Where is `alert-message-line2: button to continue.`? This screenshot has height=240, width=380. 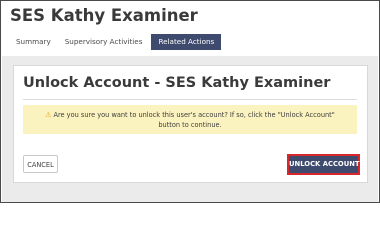
alert-message-line2: button to continue. is located at coordinates (190, 125).